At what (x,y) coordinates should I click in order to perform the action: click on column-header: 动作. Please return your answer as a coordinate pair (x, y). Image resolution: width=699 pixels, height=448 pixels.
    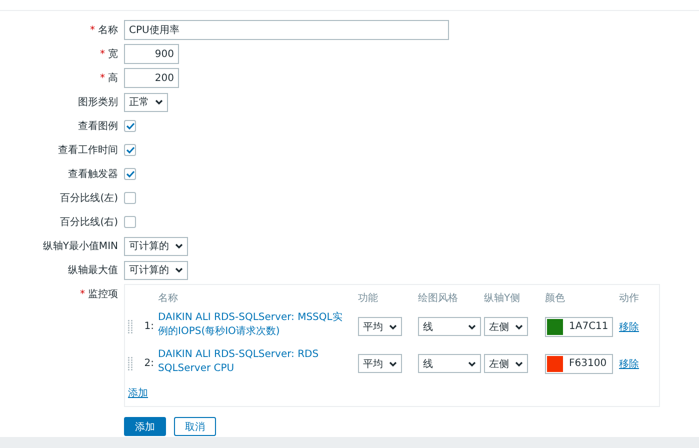
    Looking at the image, I should click on (629, 298).